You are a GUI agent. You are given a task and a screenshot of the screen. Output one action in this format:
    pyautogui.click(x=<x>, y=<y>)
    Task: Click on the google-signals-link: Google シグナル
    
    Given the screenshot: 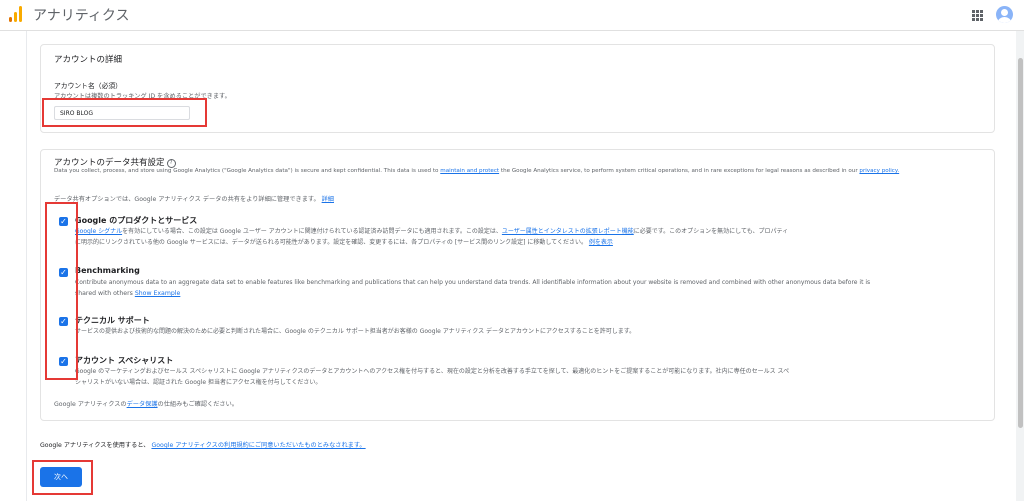 What is the action you would take?
    pyautogui.click(x=98, y=231)
    